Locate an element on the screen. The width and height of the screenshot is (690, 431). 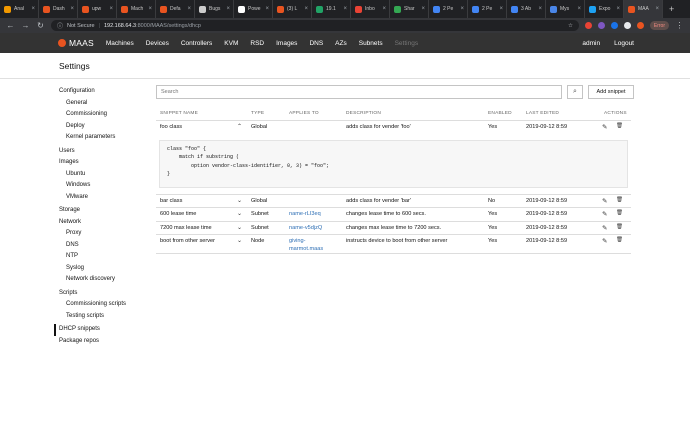
star-icon: ☆ is located at coordinates (570, 26).